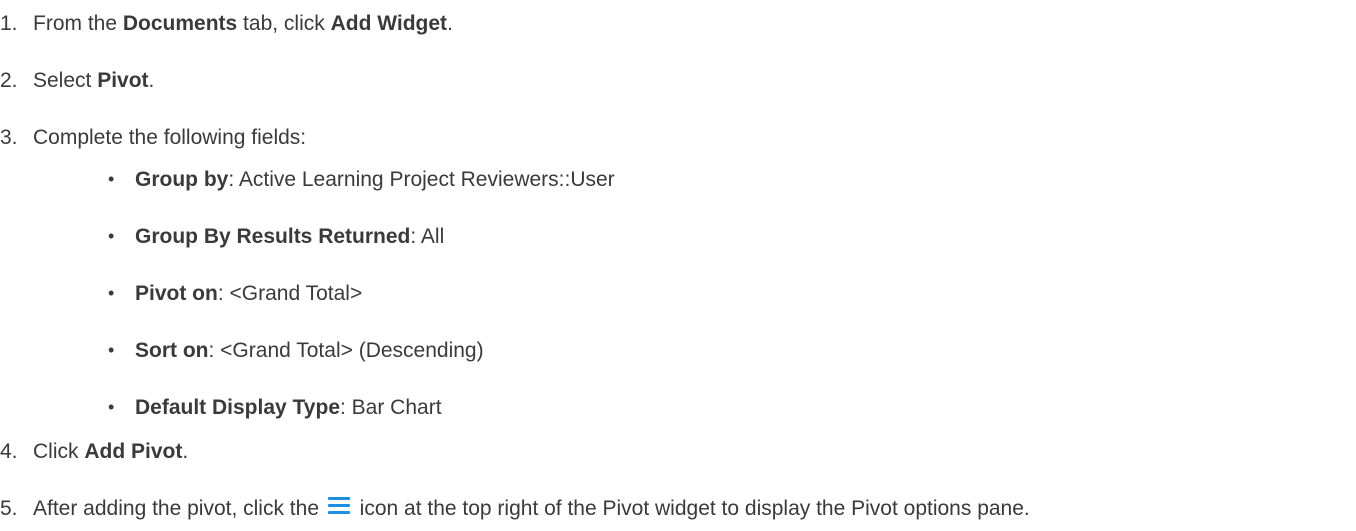 Image resolution: width=1356 pixels, height=531 pixels. Describe the element at coordinates (153, 137) in the screenshot. I see `step-3: 3. Complete the following fields:` at that location.